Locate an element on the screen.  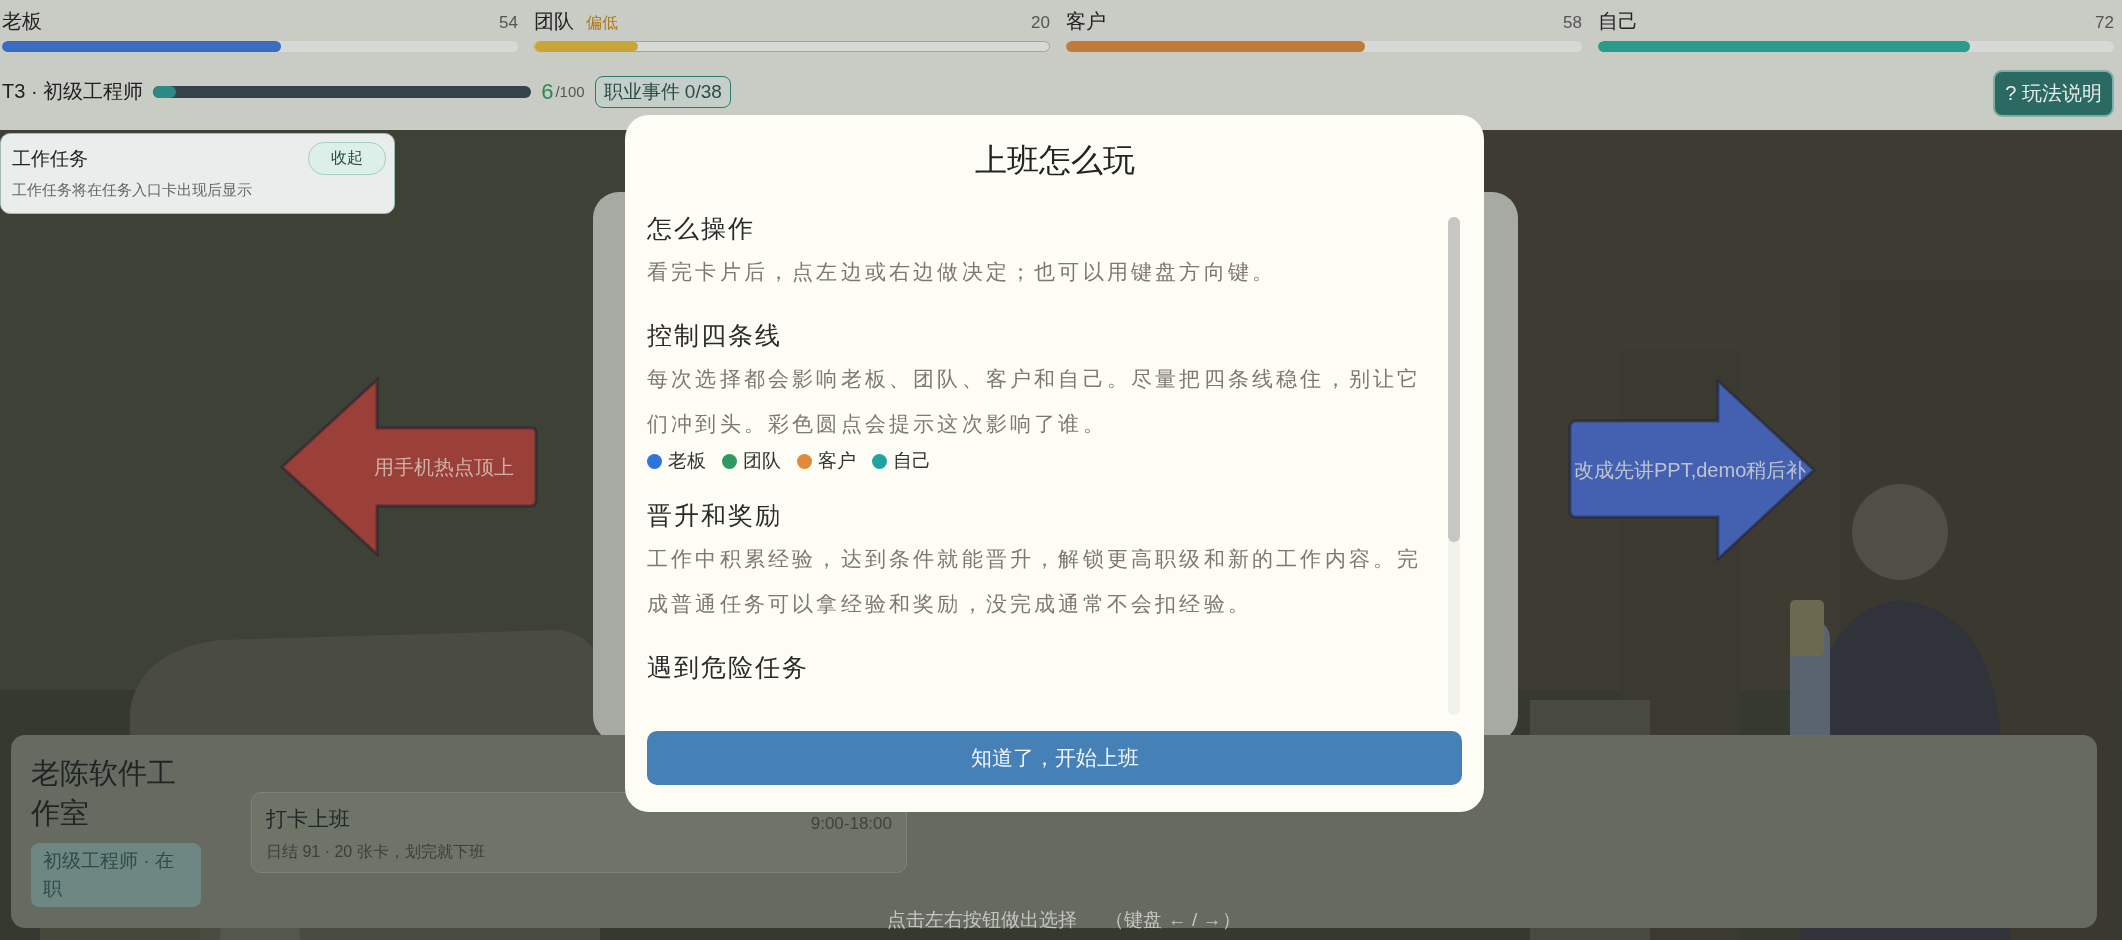
scrollbar-thumb is located at coordinates (1454, 379).